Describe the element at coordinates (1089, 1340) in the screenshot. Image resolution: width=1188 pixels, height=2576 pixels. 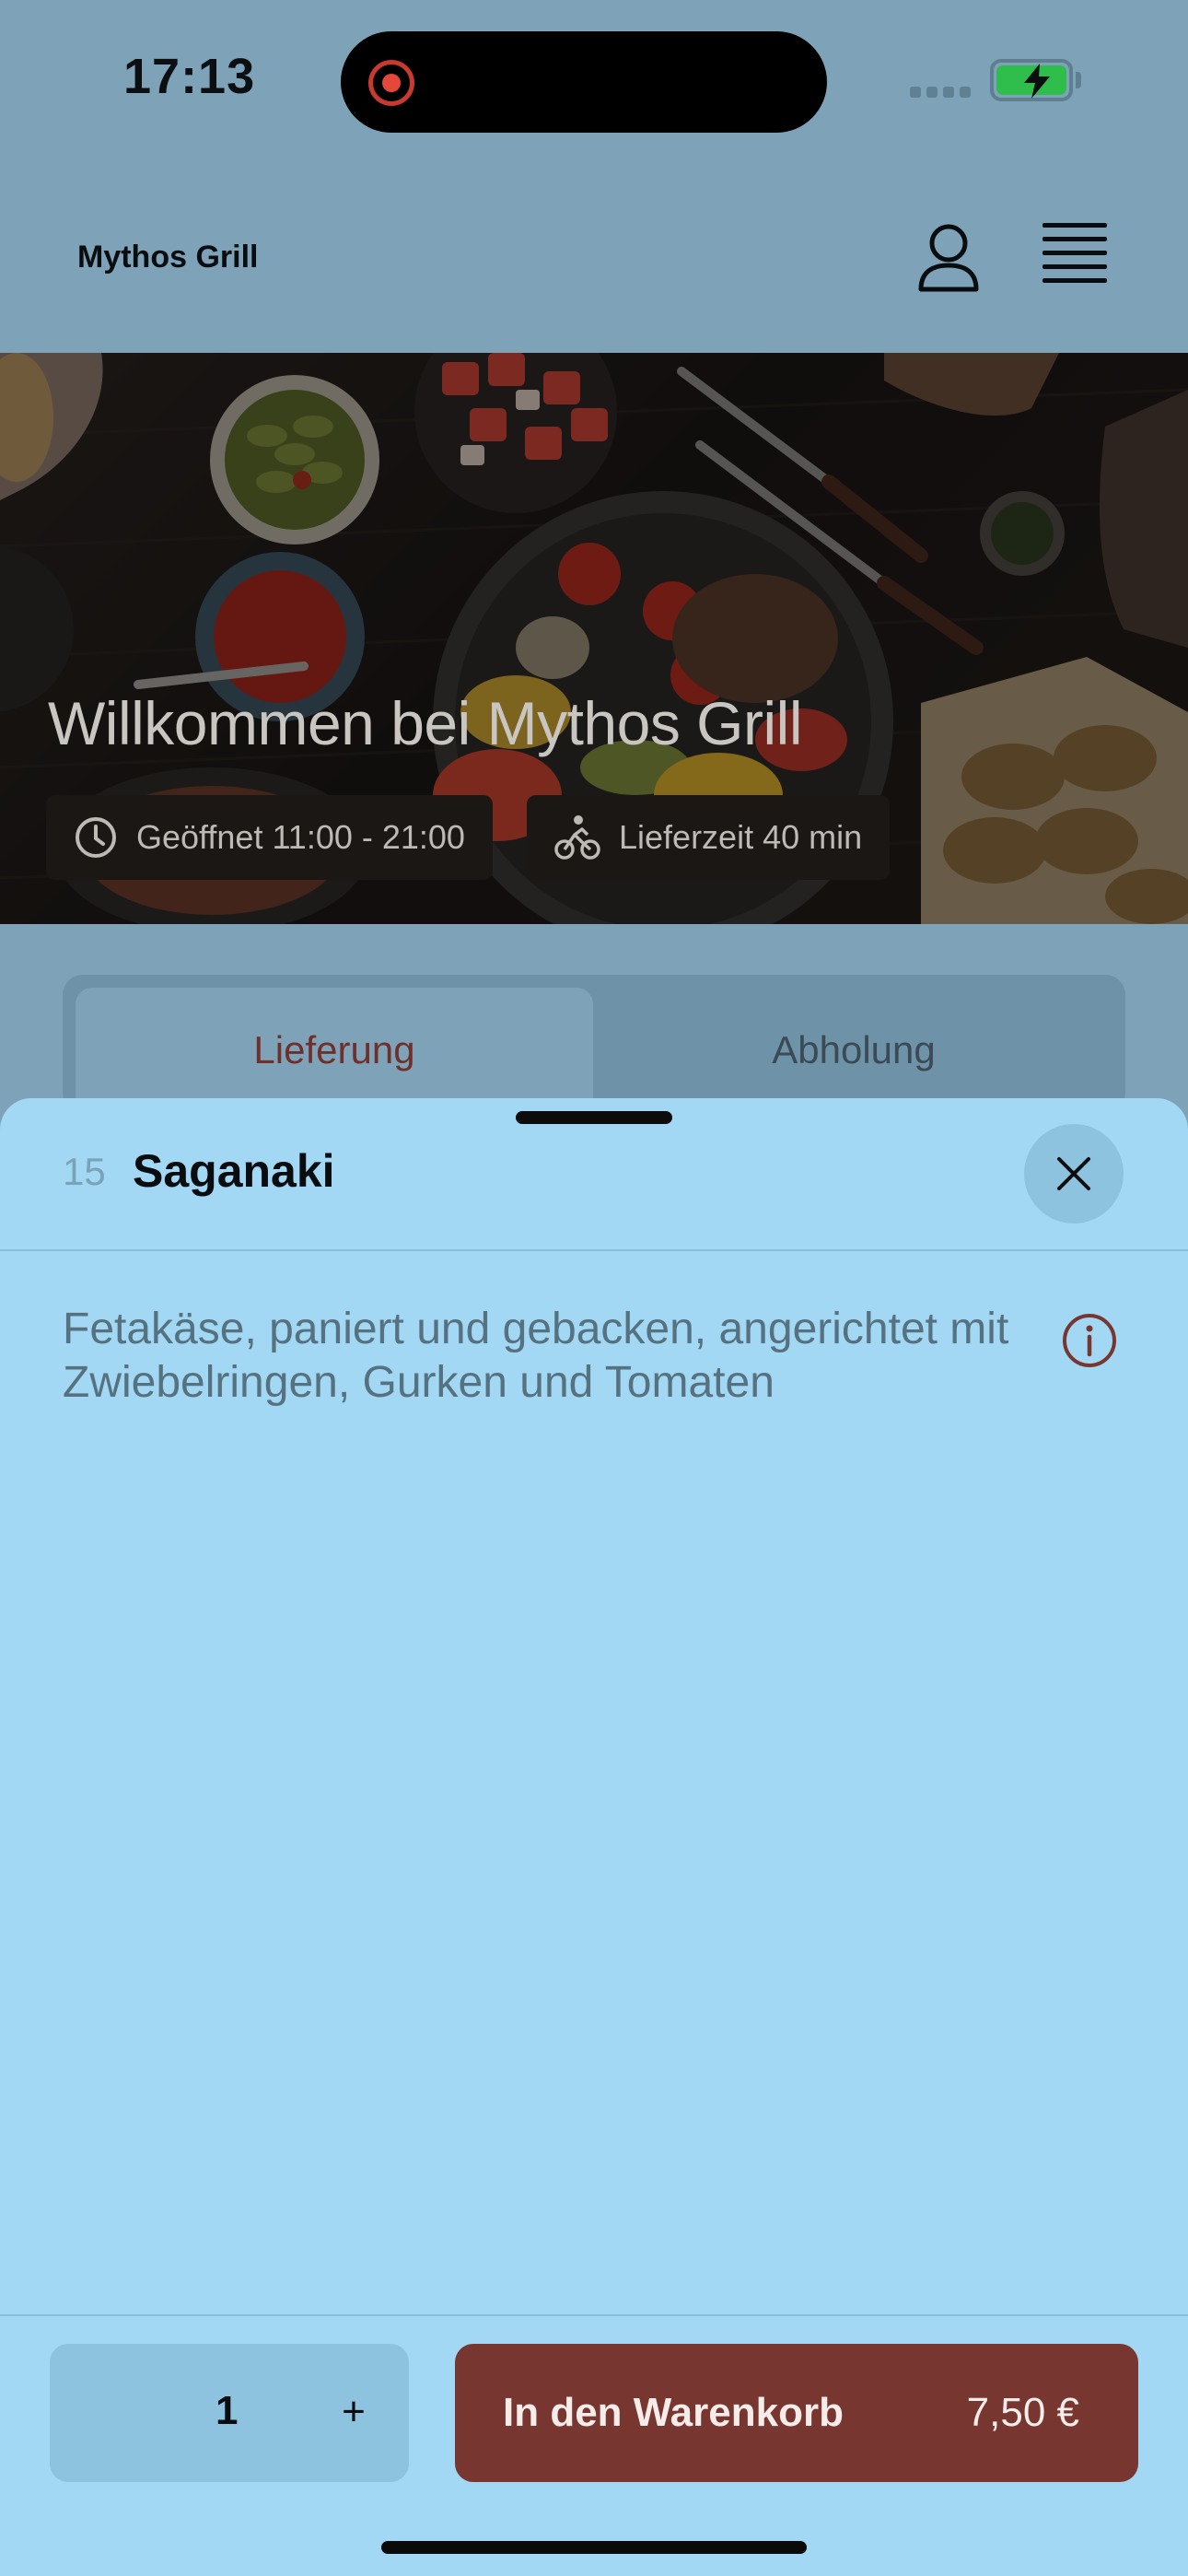
I see `info-icon` at that location.